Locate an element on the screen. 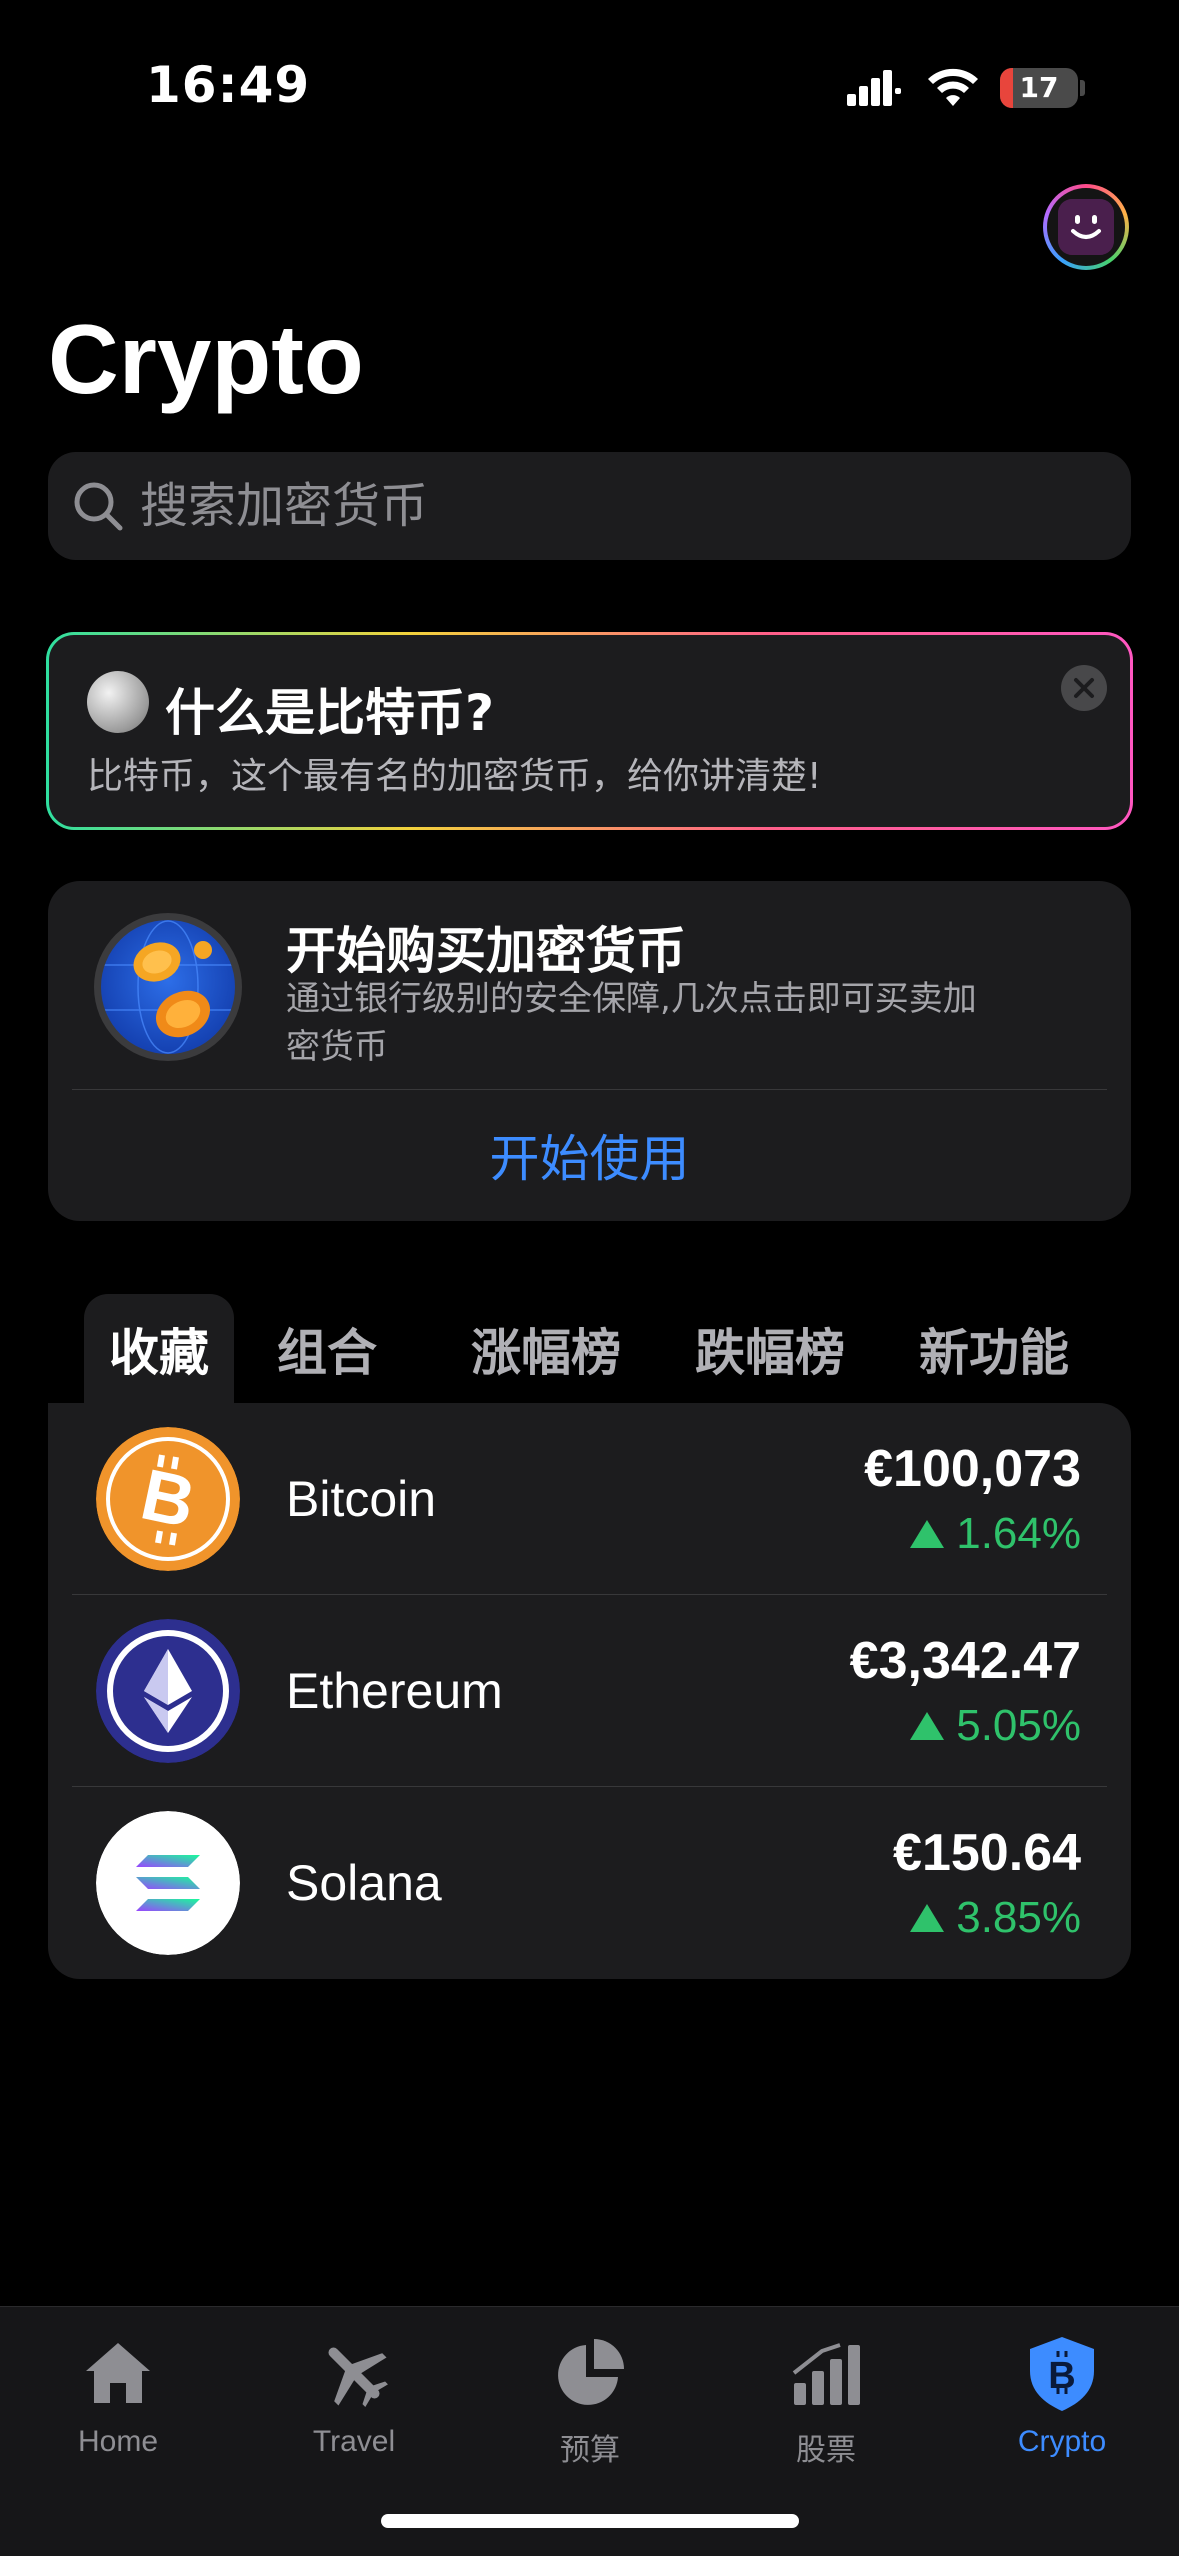 This screenshot has width=1179, height=2556. tab-favorites: 收藏 is located at coordinates (159, 1349).